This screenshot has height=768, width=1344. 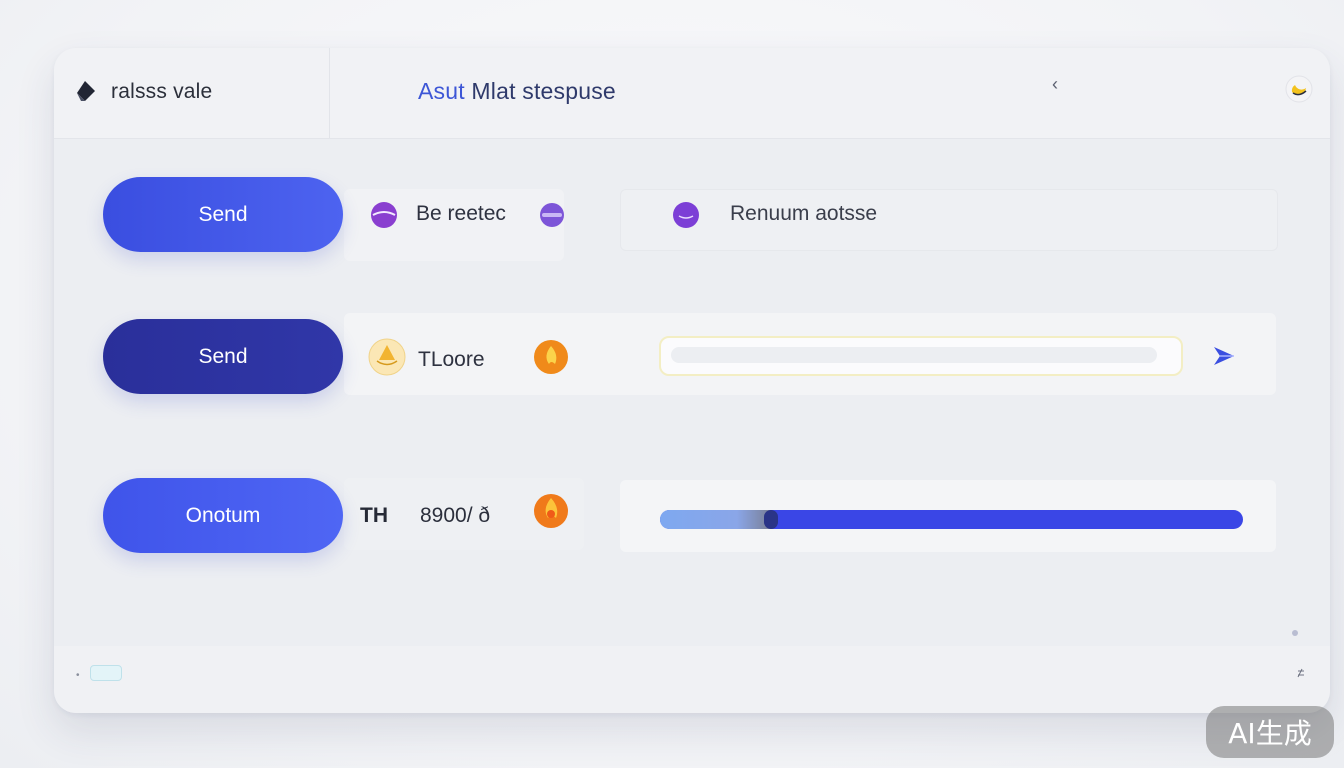 I want to click on resize-handle-icon, so click(x=1301, y=673).